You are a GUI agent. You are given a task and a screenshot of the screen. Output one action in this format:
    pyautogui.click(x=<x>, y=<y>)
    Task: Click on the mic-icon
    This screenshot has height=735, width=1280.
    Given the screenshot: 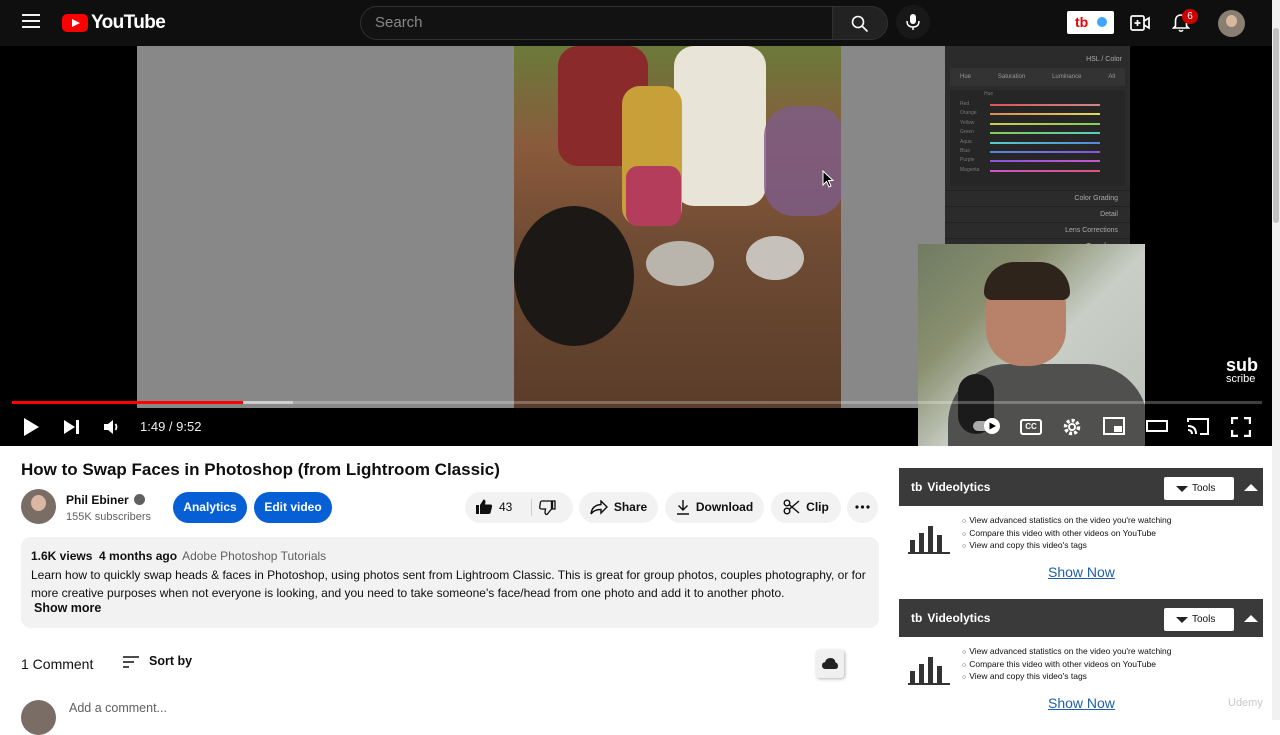 What is the action you would take?
    pyautogui.click(x=913, y=22)
    